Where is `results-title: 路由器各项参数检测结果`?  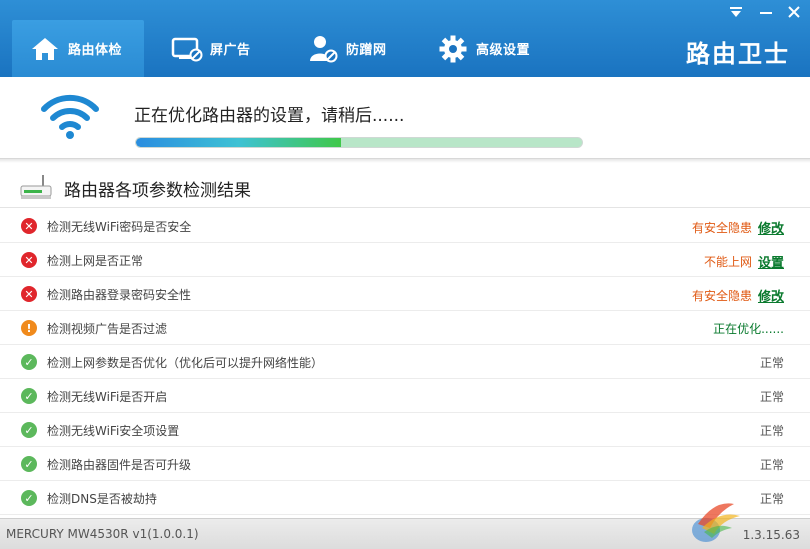 results-title: 路由器各项参数检测结果 is located at coordinates (157, 191).